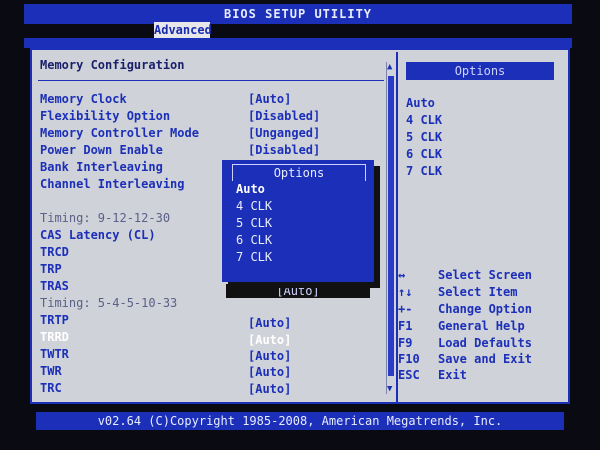 The height and width of the screenshot is (450, 600). I want to click on setting-trp: TRP, so click(51, 269).